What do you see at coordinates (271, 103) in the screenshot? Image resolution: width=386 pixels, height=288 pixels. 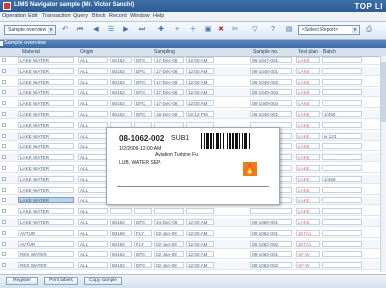 I see `cell-sample: 08-1049-004` at bounding box center [271, 103].